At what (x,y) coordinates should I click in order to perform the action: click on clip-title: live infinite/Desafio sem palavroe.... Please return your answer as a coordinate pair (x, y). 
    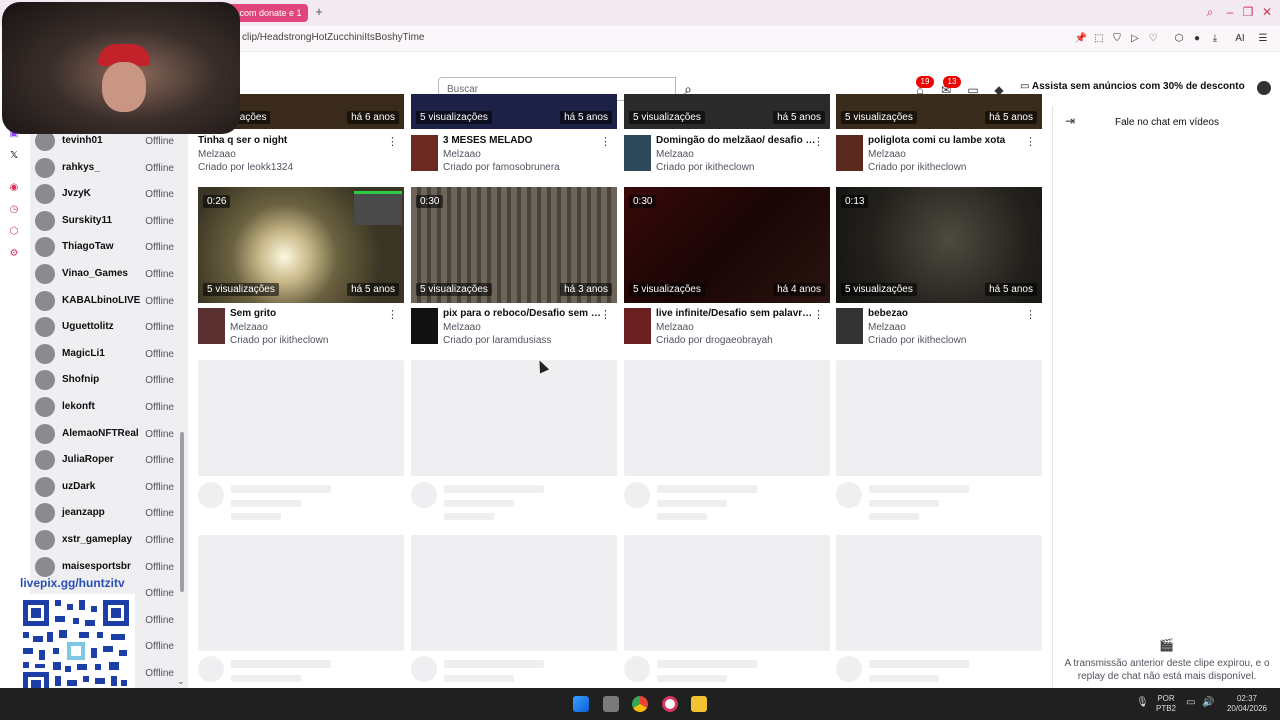
    Looking at the image, I should click on (736, 313).